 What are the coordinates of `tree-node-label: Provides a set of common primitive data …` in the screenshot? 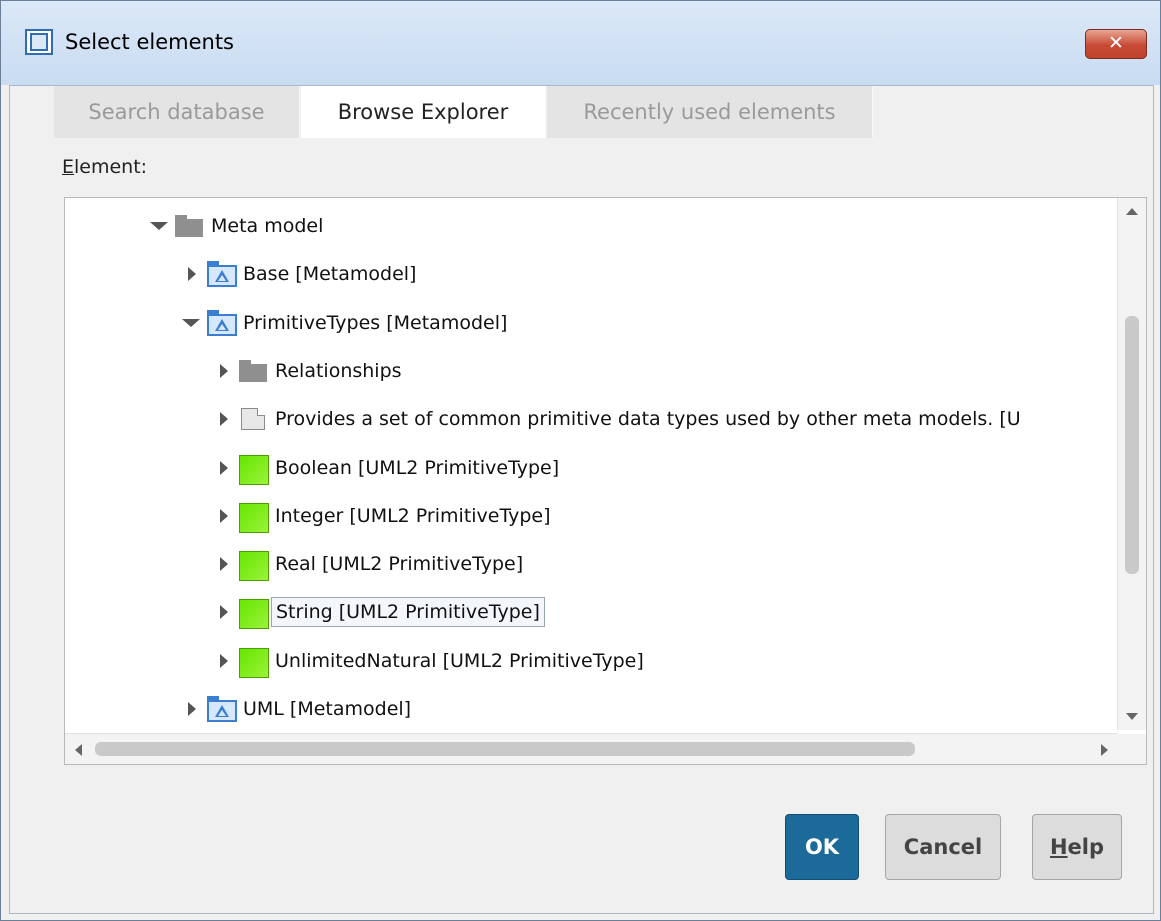 It's located at (648, 419).